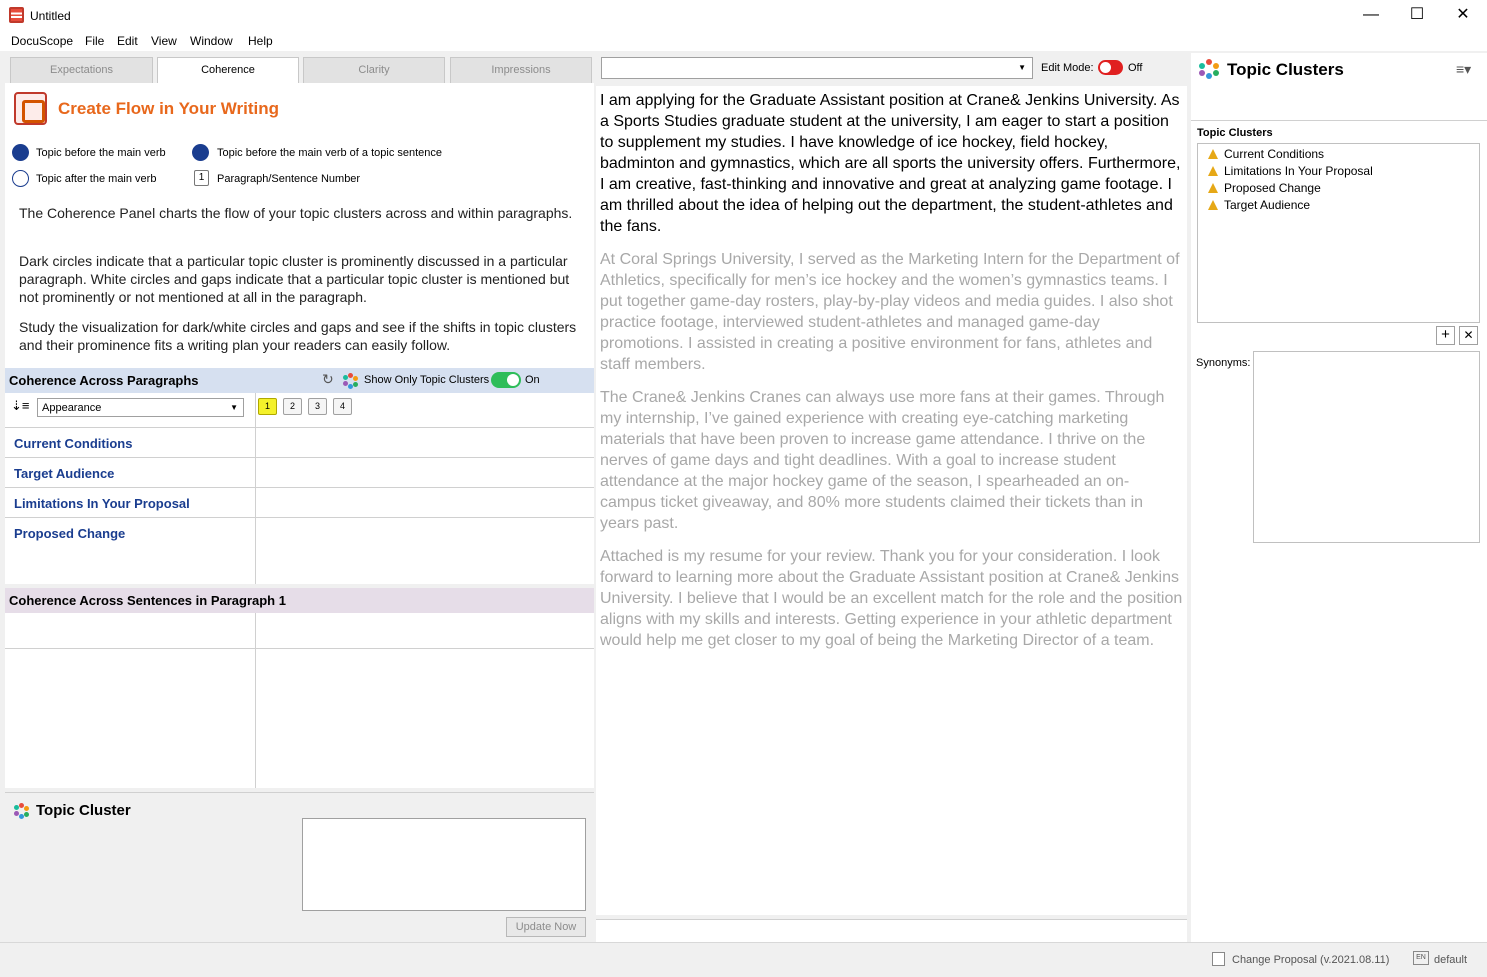  Describe the element at coordinates (817, 68) in the screenshot. I see `document-combo: ▼` at that location.